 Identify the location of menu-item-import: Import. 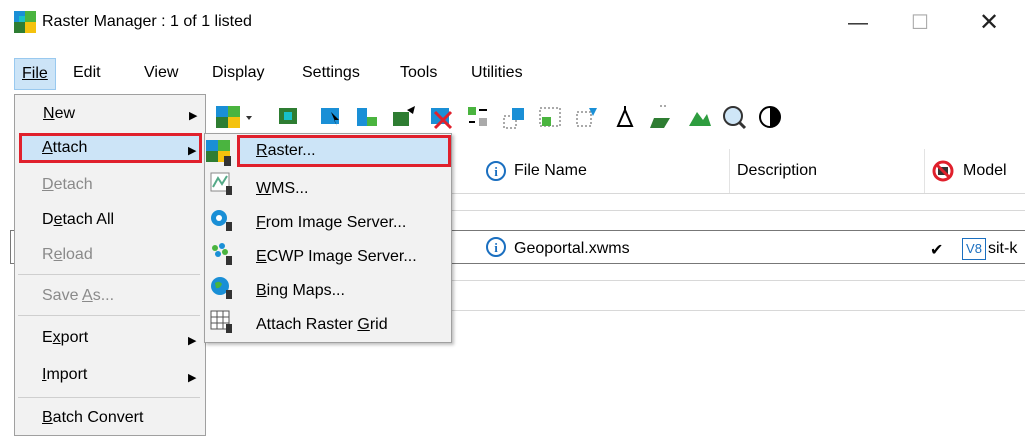
(64, 375).